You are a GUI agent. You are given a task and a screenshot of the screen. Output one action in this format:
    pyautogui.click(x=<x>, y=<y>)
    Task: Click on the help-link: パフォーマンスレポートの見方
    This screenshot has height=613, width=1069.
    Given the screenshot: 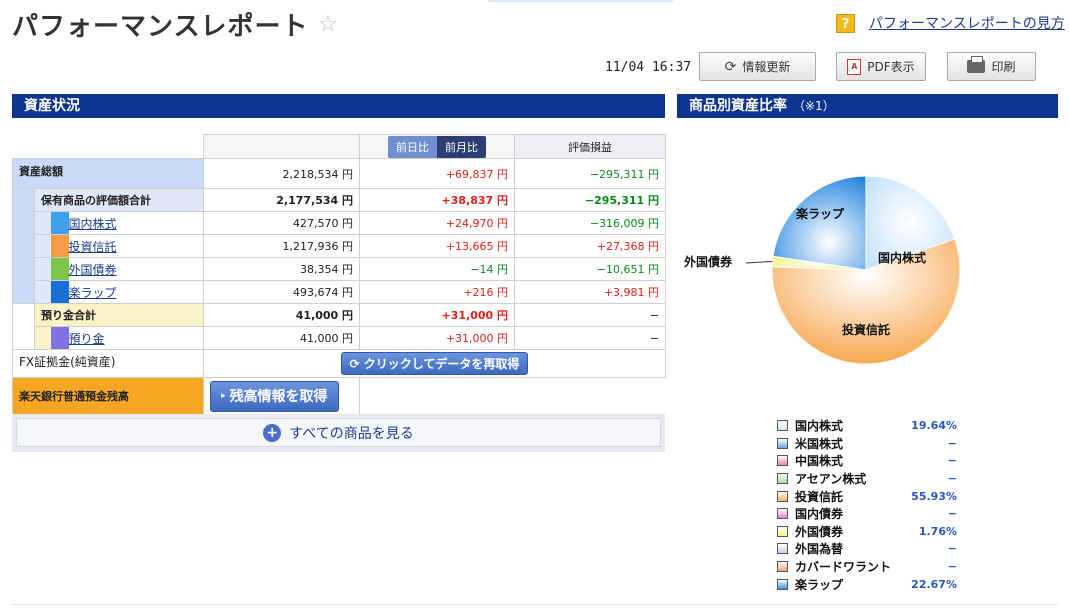 What is the action you would take?
    pyautogui.click(x=967, y=23)
    